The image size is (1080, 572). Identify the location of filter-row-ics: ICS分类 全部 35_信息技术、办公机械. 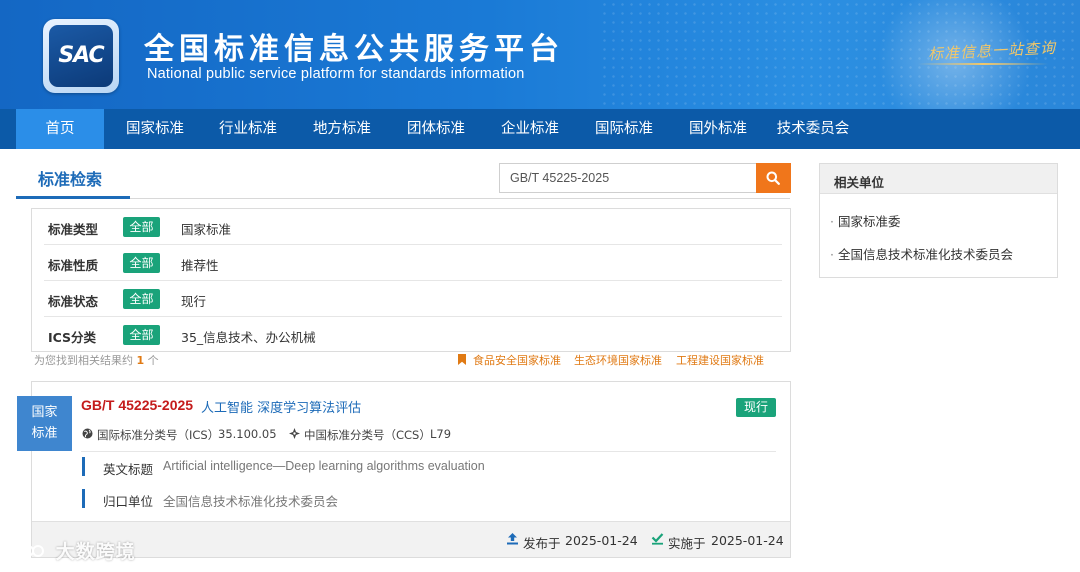
(413, 335).